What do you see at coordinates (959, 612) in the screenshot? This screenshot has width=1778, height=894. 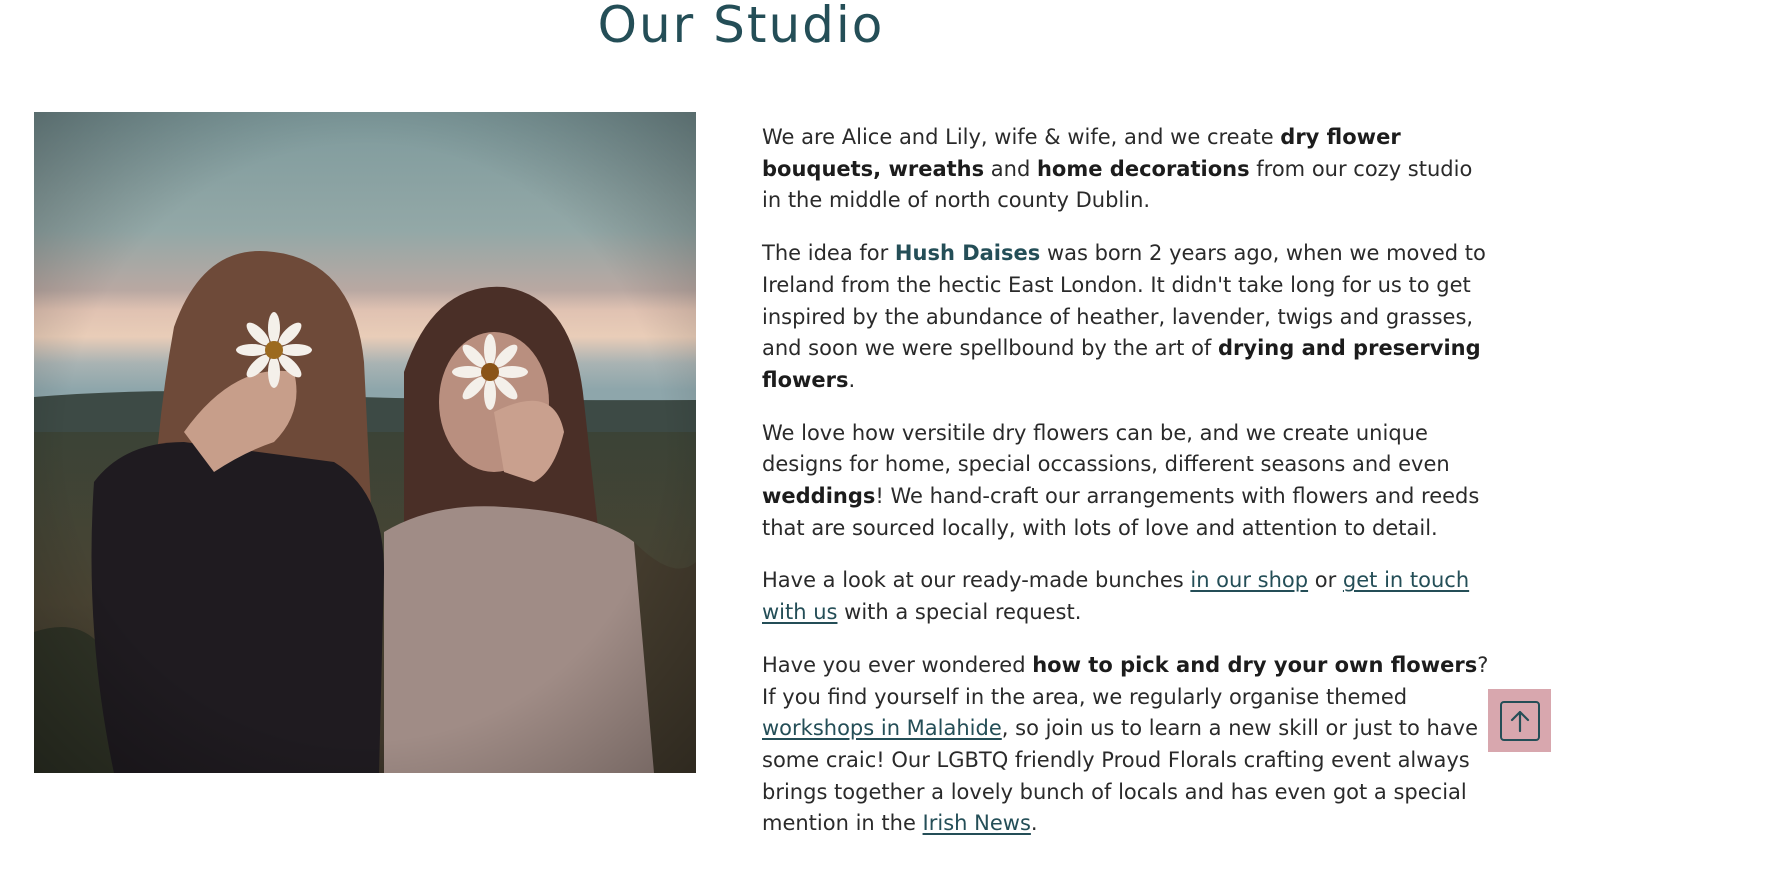 I see `text: with a special request.` at bounding box center [959, 612].